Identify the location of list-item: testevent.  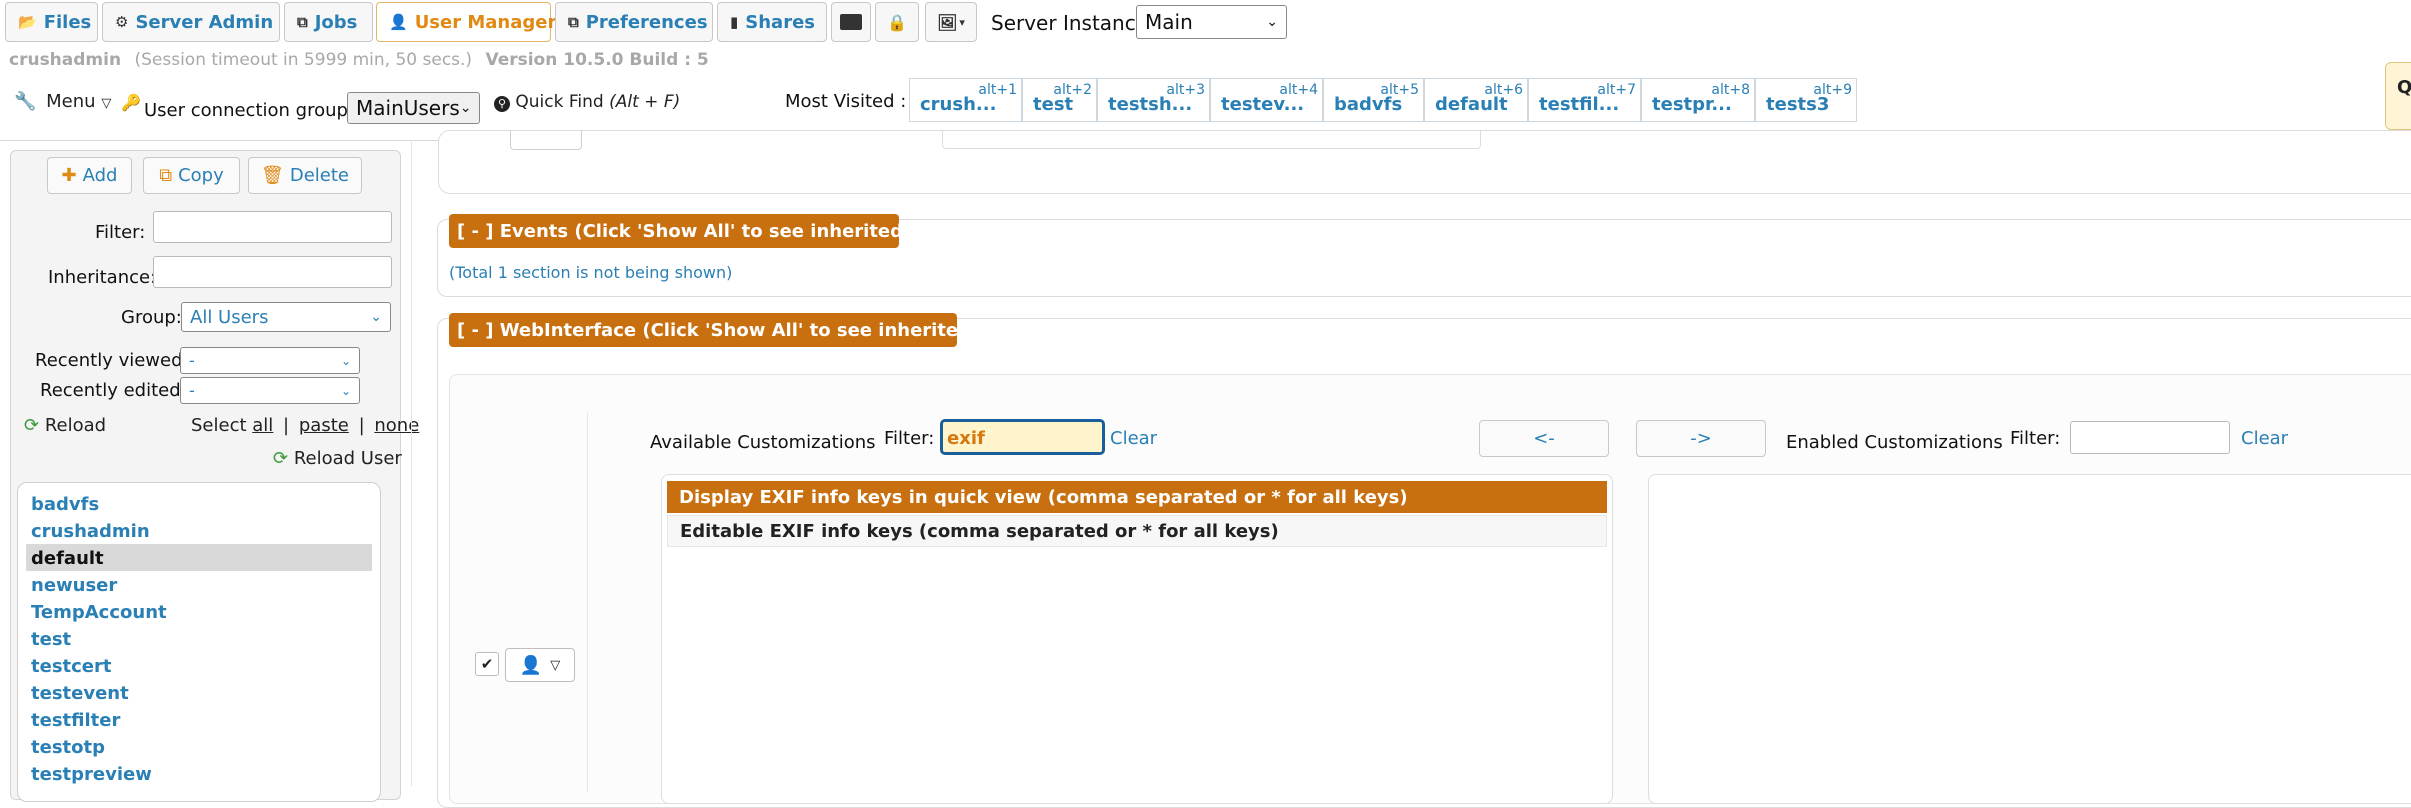
(80, 693).